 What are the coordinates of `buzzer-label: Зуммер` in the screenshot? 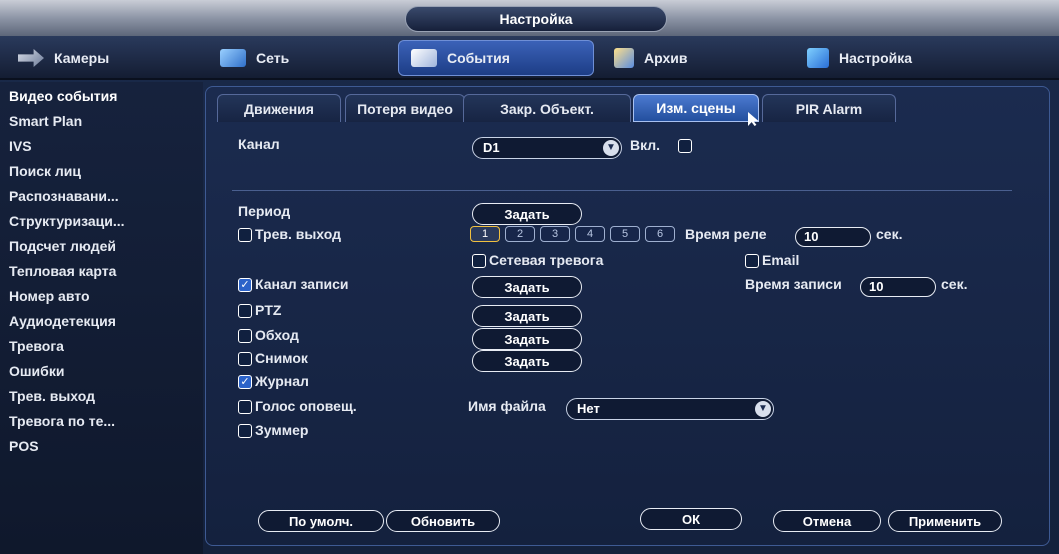 It's located at (282, 430).